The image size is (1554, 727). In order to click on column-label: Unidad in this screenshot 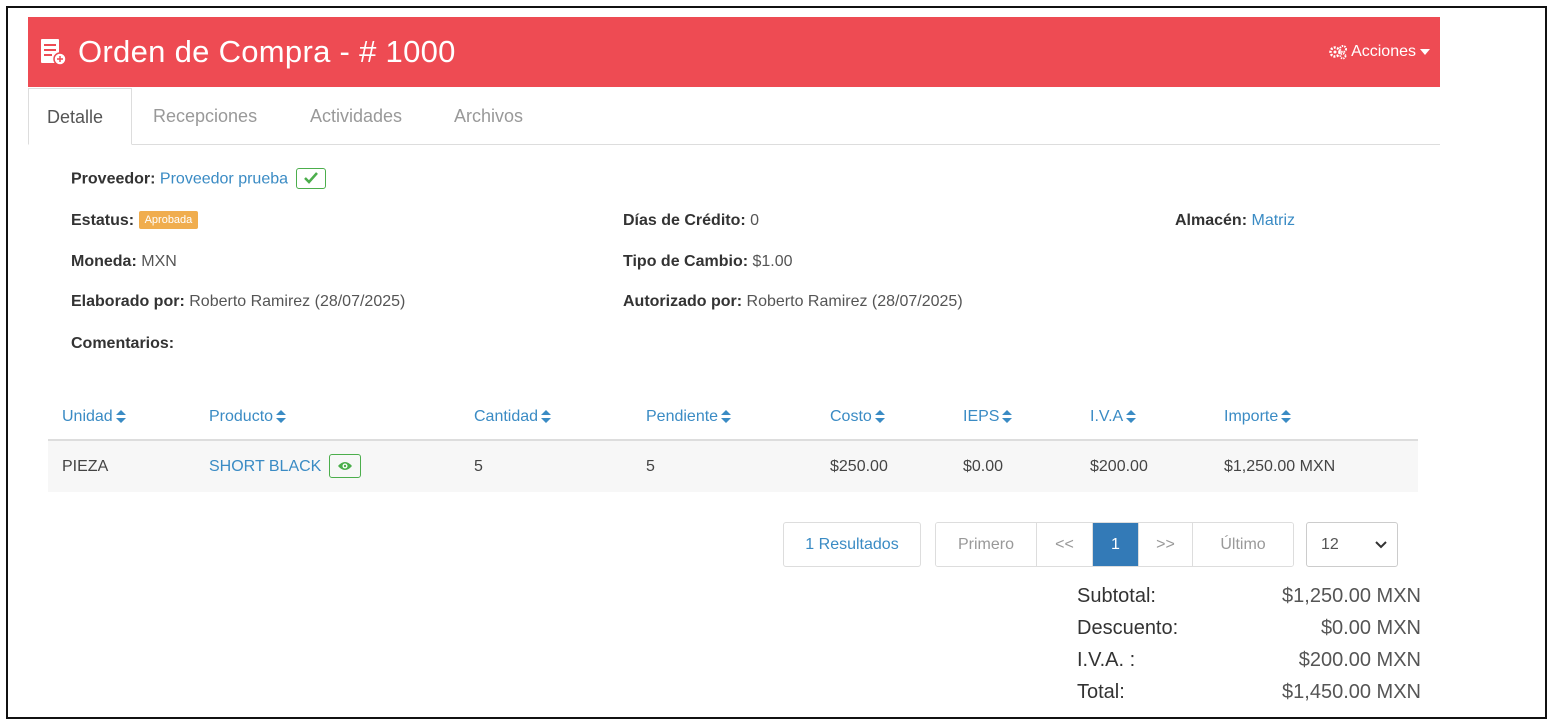, I will do `click(87, 416)`.